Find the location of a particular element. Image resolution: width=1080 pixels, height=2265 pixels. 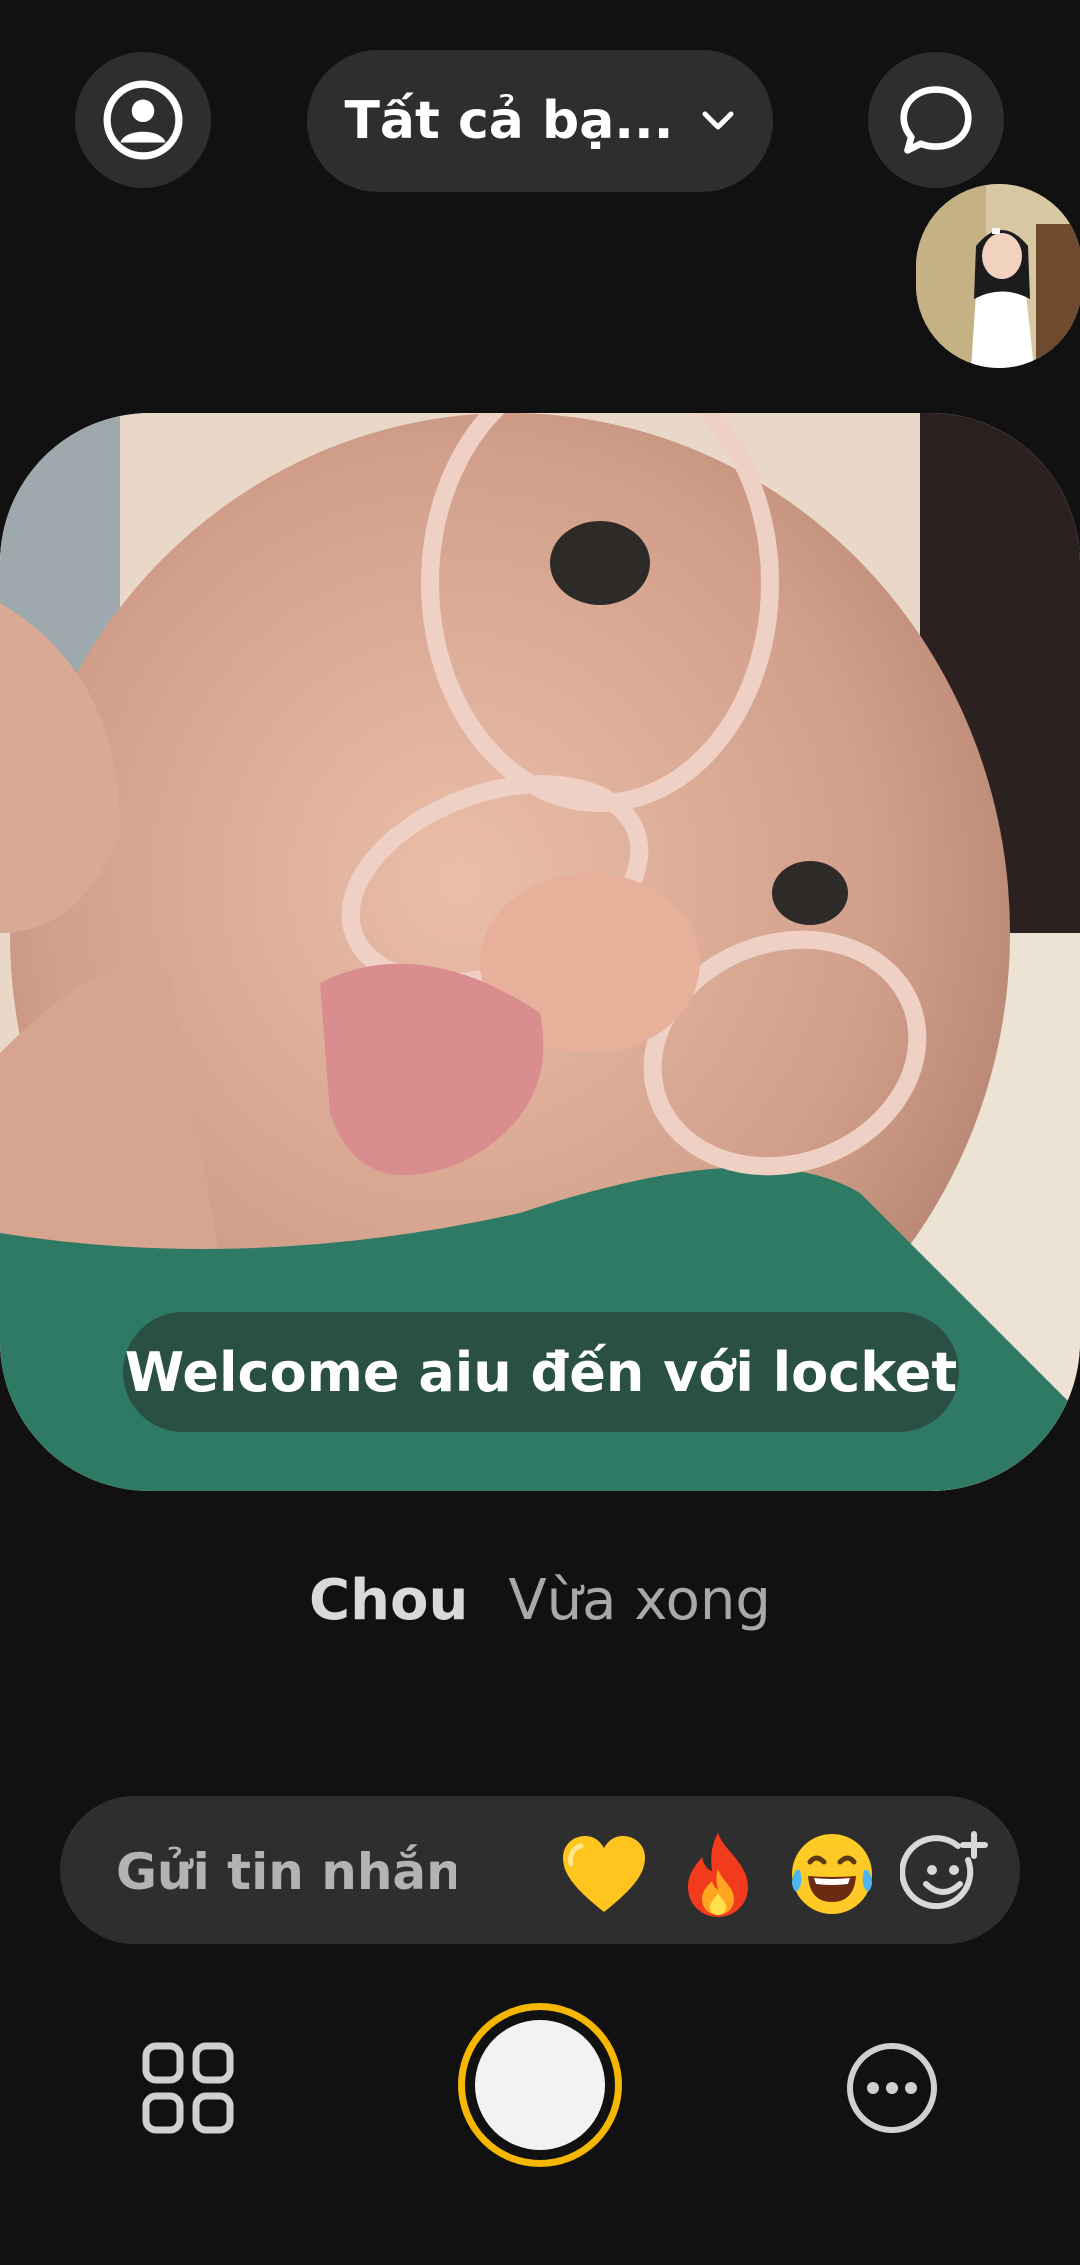

profile-button is located at coordinates (143, 120).